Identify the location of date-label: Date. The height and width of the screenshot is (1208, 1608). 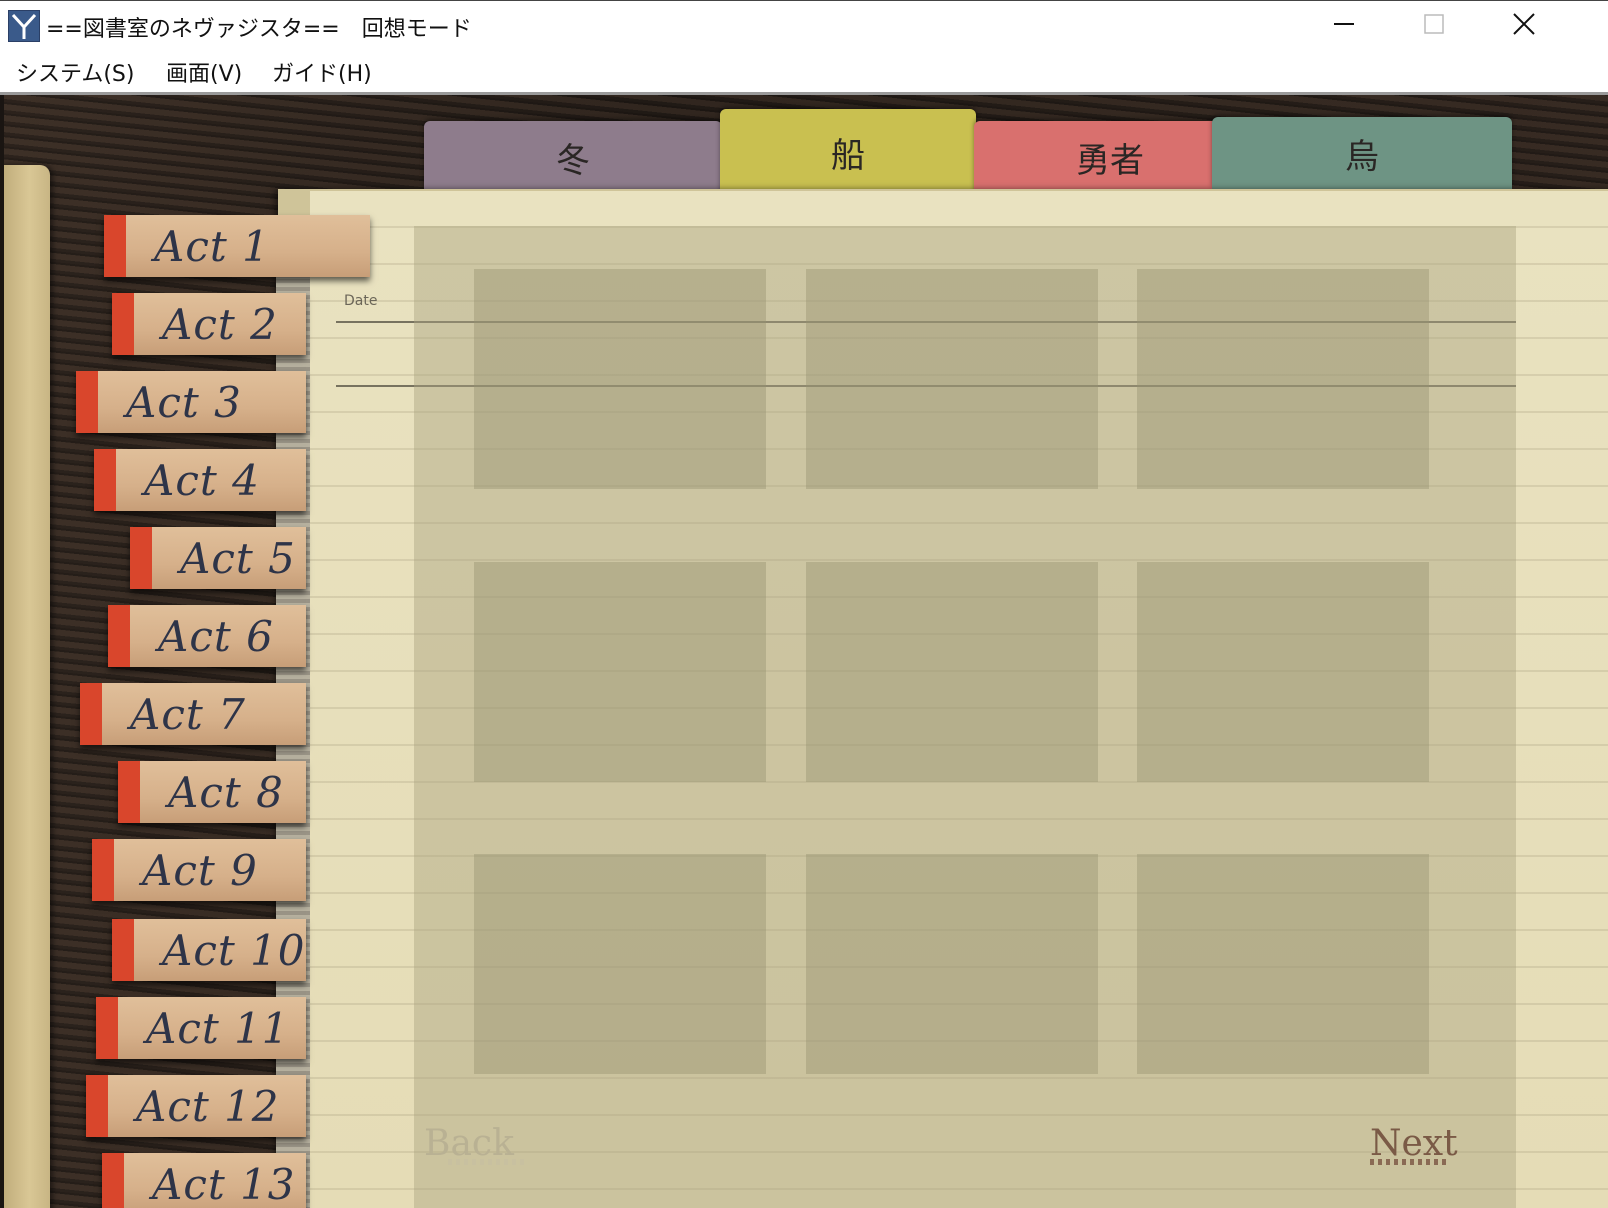
(361, 301).